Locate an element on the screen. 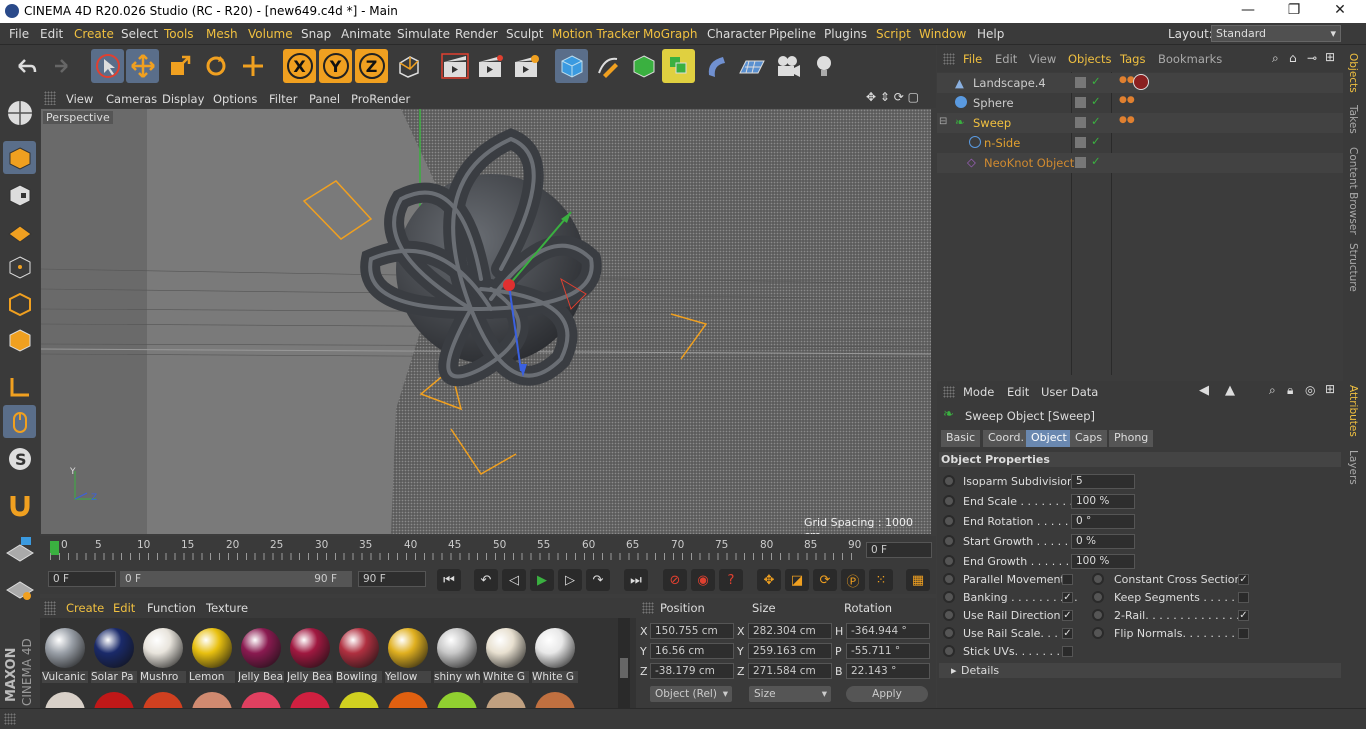  redo-button is located at coordinates (60, 66).